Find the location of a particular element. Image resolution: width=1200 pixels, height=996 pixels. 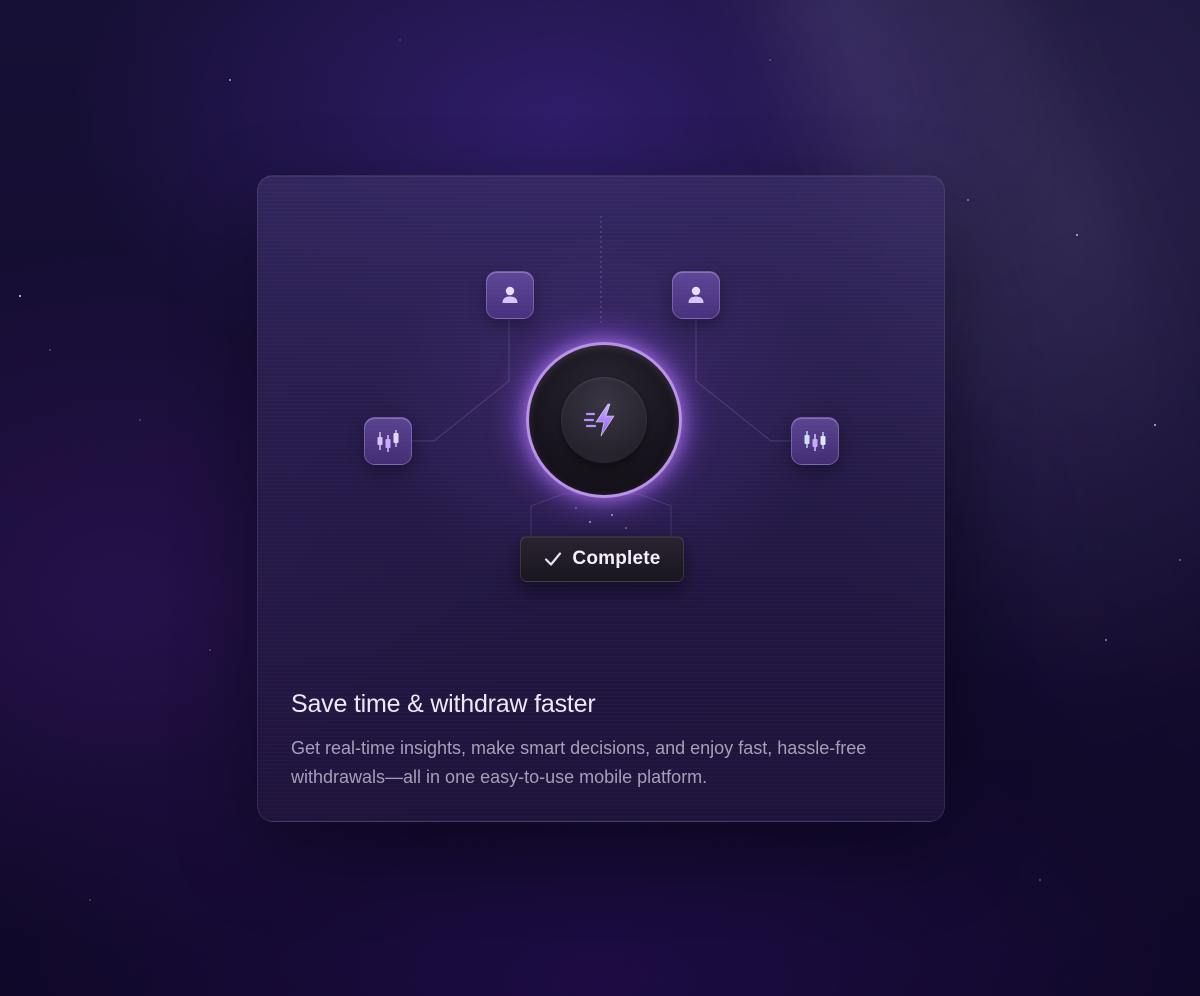

lightning-bolt-icon is located at coordinates (599, 420).